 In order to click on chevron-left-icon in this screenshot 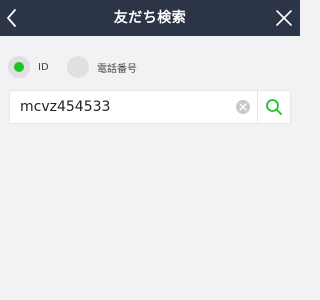, I will do `click(11, 18)`.